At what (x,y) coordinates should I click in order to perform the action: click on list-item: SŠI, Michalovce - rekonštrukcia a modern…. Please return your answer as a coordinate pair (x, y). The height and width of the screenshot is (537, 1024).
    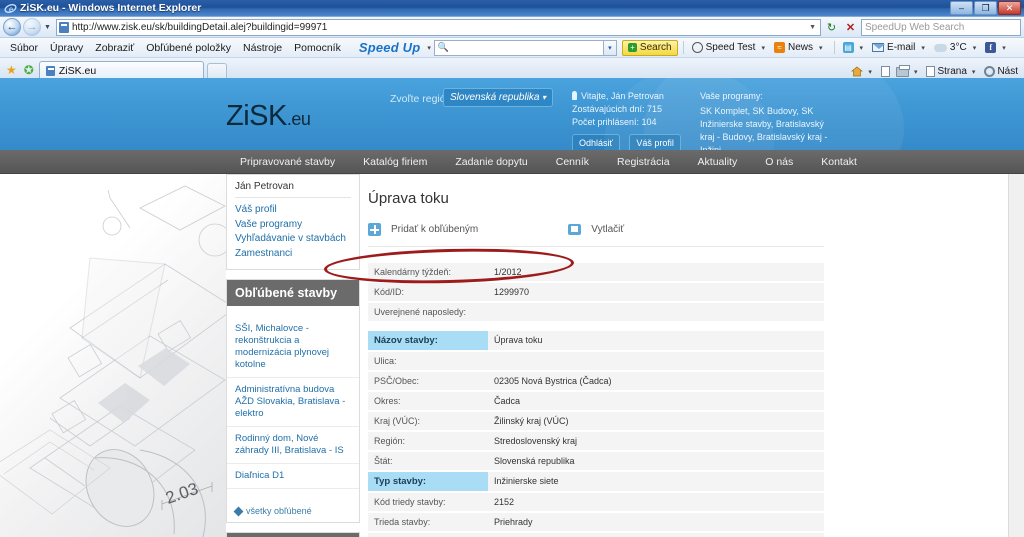
    Looking at the image, I should click on (293, 347).